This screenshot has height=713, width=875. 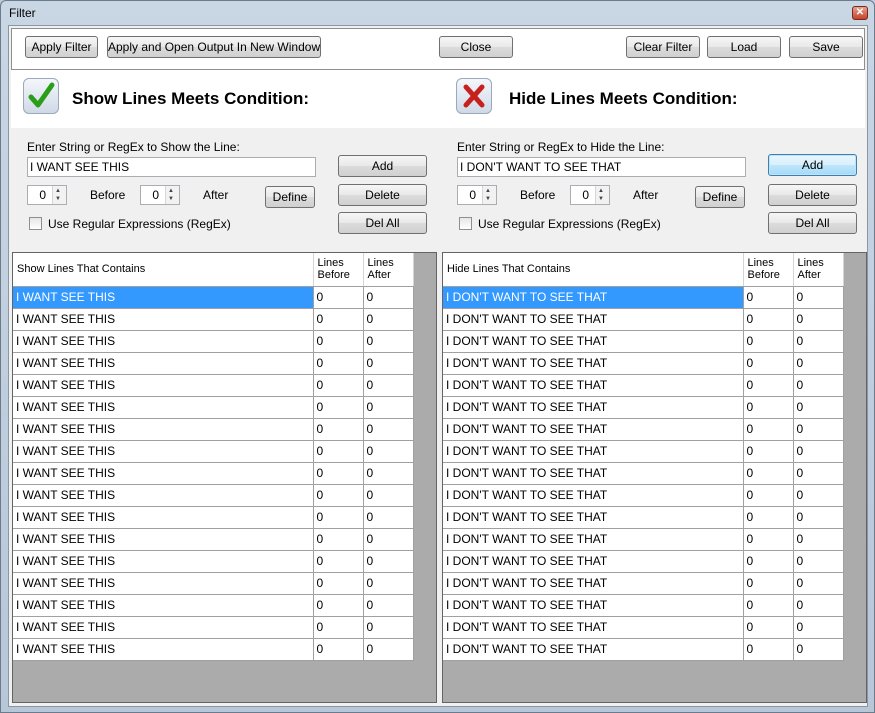 What do you see at coordinates (290, 197) in the screenshot?
I see `show-define-button: Define` at bounding box center [290, 197].